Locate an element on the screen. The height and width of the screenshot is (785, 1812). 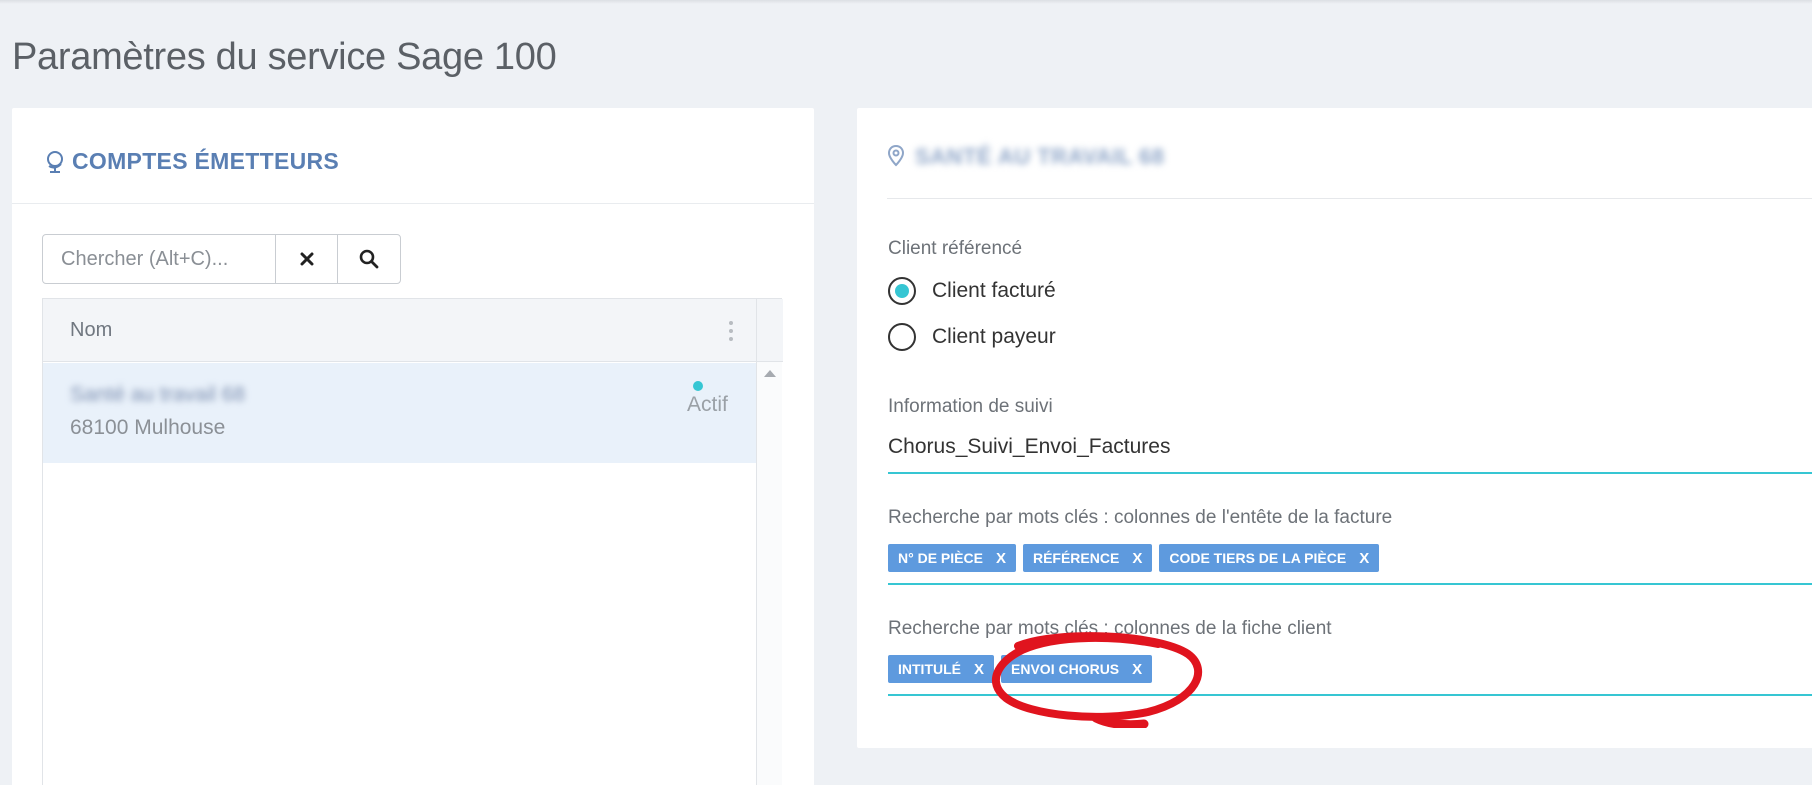
column-menu-icon is located at coordinates (731, 331).